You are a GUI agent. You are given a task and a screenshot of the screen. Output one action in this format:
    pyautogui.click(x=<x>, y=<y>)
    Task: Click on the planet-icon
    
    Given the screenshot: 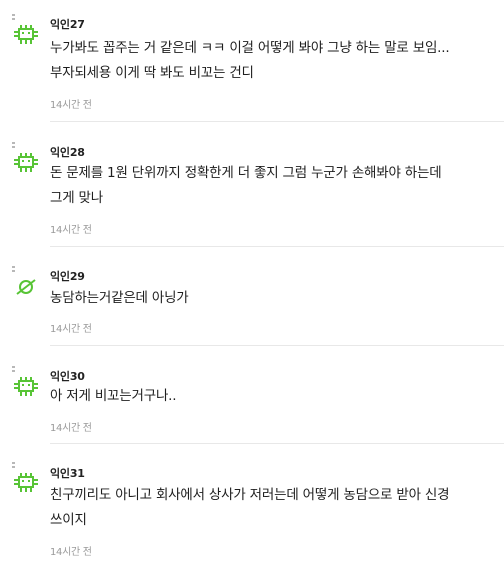 What is the action you would take?
    pyautogui.click(x=26, y=287)
    